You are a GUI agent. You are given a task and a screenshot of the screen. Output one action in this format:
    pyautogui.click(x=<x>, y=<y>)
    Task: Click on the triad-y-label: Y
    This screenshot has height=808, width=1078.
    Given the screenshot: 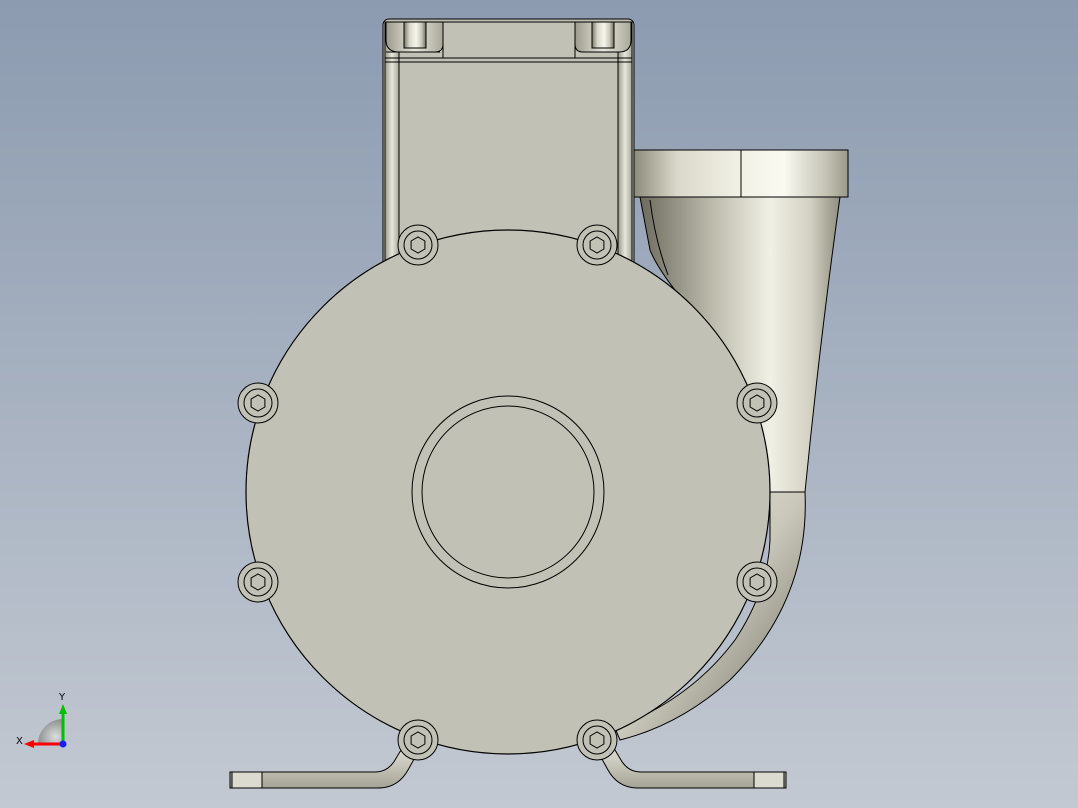 What is the action you would take?
    pyautogui.click(x=62, y=697)
    